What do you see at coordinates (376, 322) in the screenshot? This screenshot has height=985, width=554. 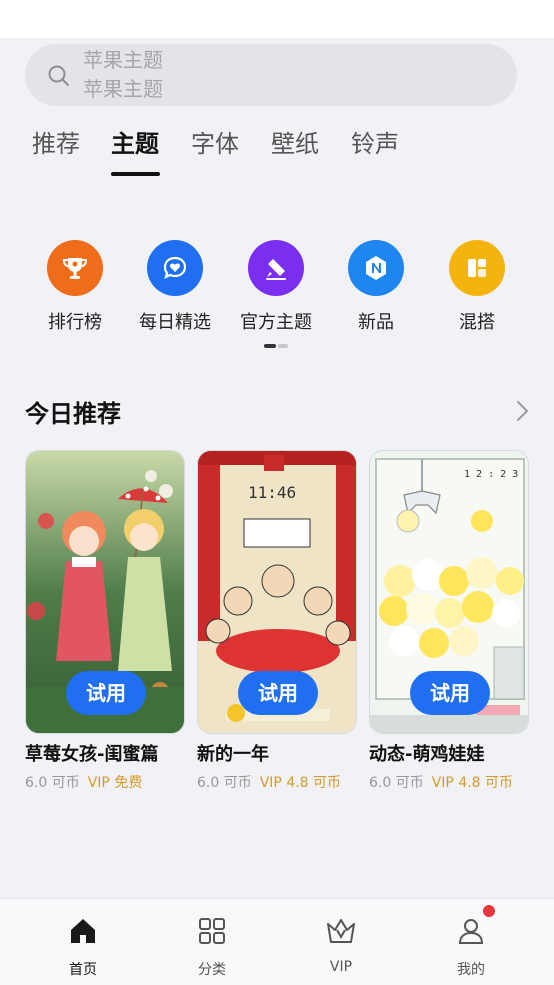 I see `category-label: 新品` at bounding box center [376, 322].